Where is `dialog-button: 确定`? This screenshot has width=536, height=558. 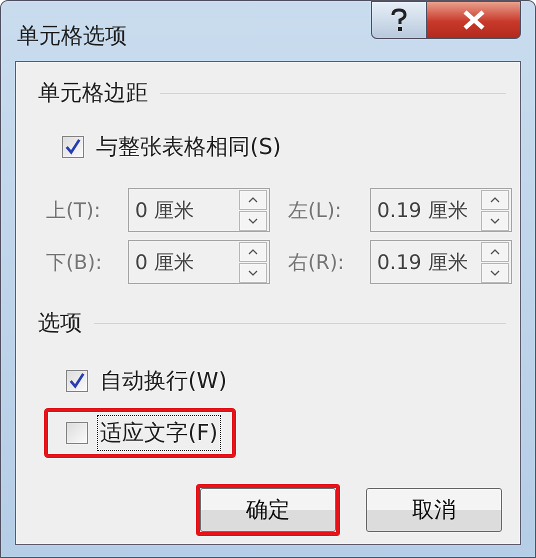 dialog-button: 确定 is located at coordinates (268, 510).